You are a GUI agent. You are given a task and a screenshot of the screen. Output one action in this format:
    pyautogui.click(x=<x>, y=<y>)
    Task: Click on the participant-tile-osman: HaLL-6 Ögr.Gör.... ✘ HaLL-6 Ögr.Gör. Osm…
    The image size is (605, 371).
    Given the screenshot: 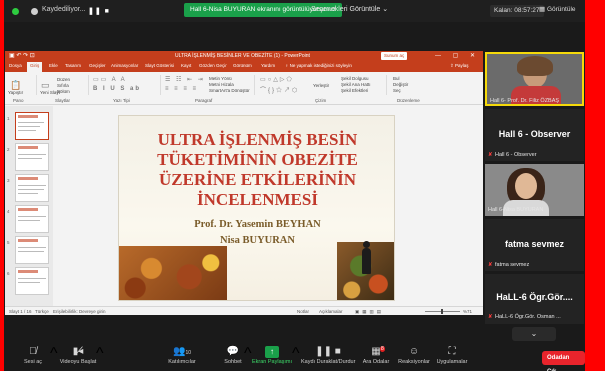 What is the action you would take?
    pyautogui.click(x=534, y=299)
    